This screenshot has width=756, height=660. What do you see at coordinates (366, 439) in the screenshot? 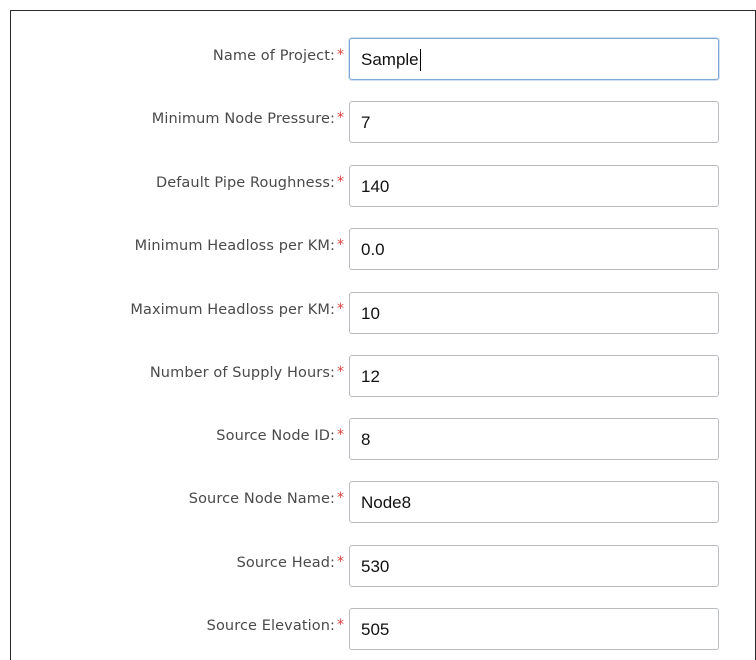
I see `source-node-id-value: 8` at bounding box center [366, 439].